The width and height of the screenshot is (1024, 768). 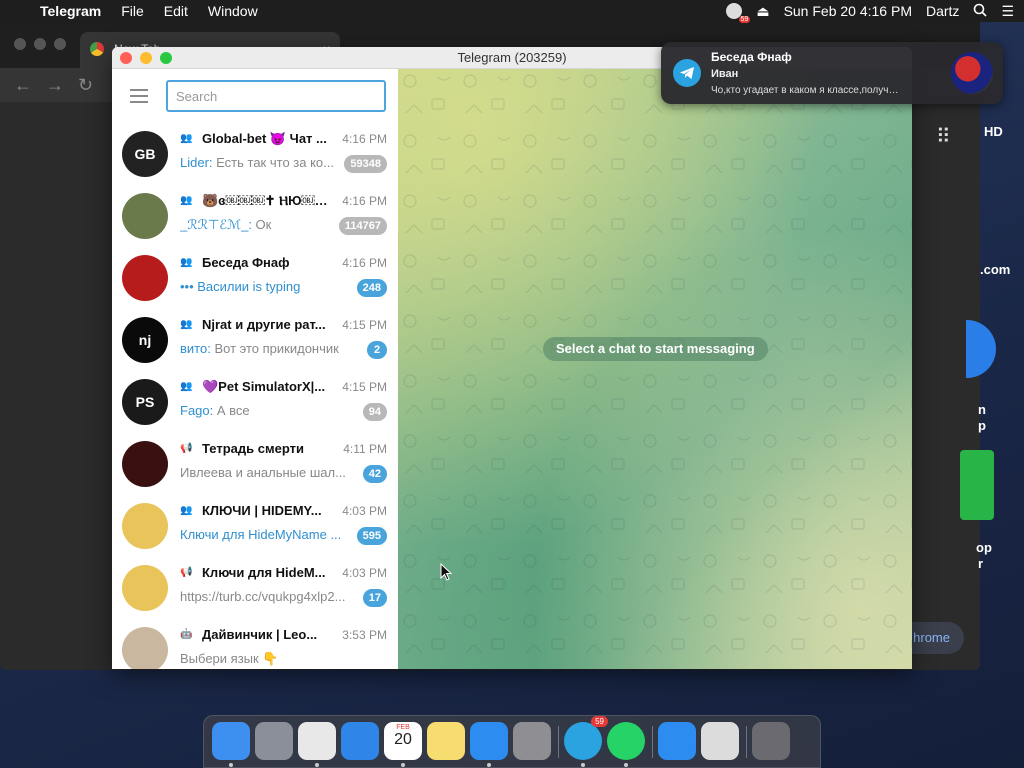 I want to click on chrome-icon, so click(x=317, y=744).